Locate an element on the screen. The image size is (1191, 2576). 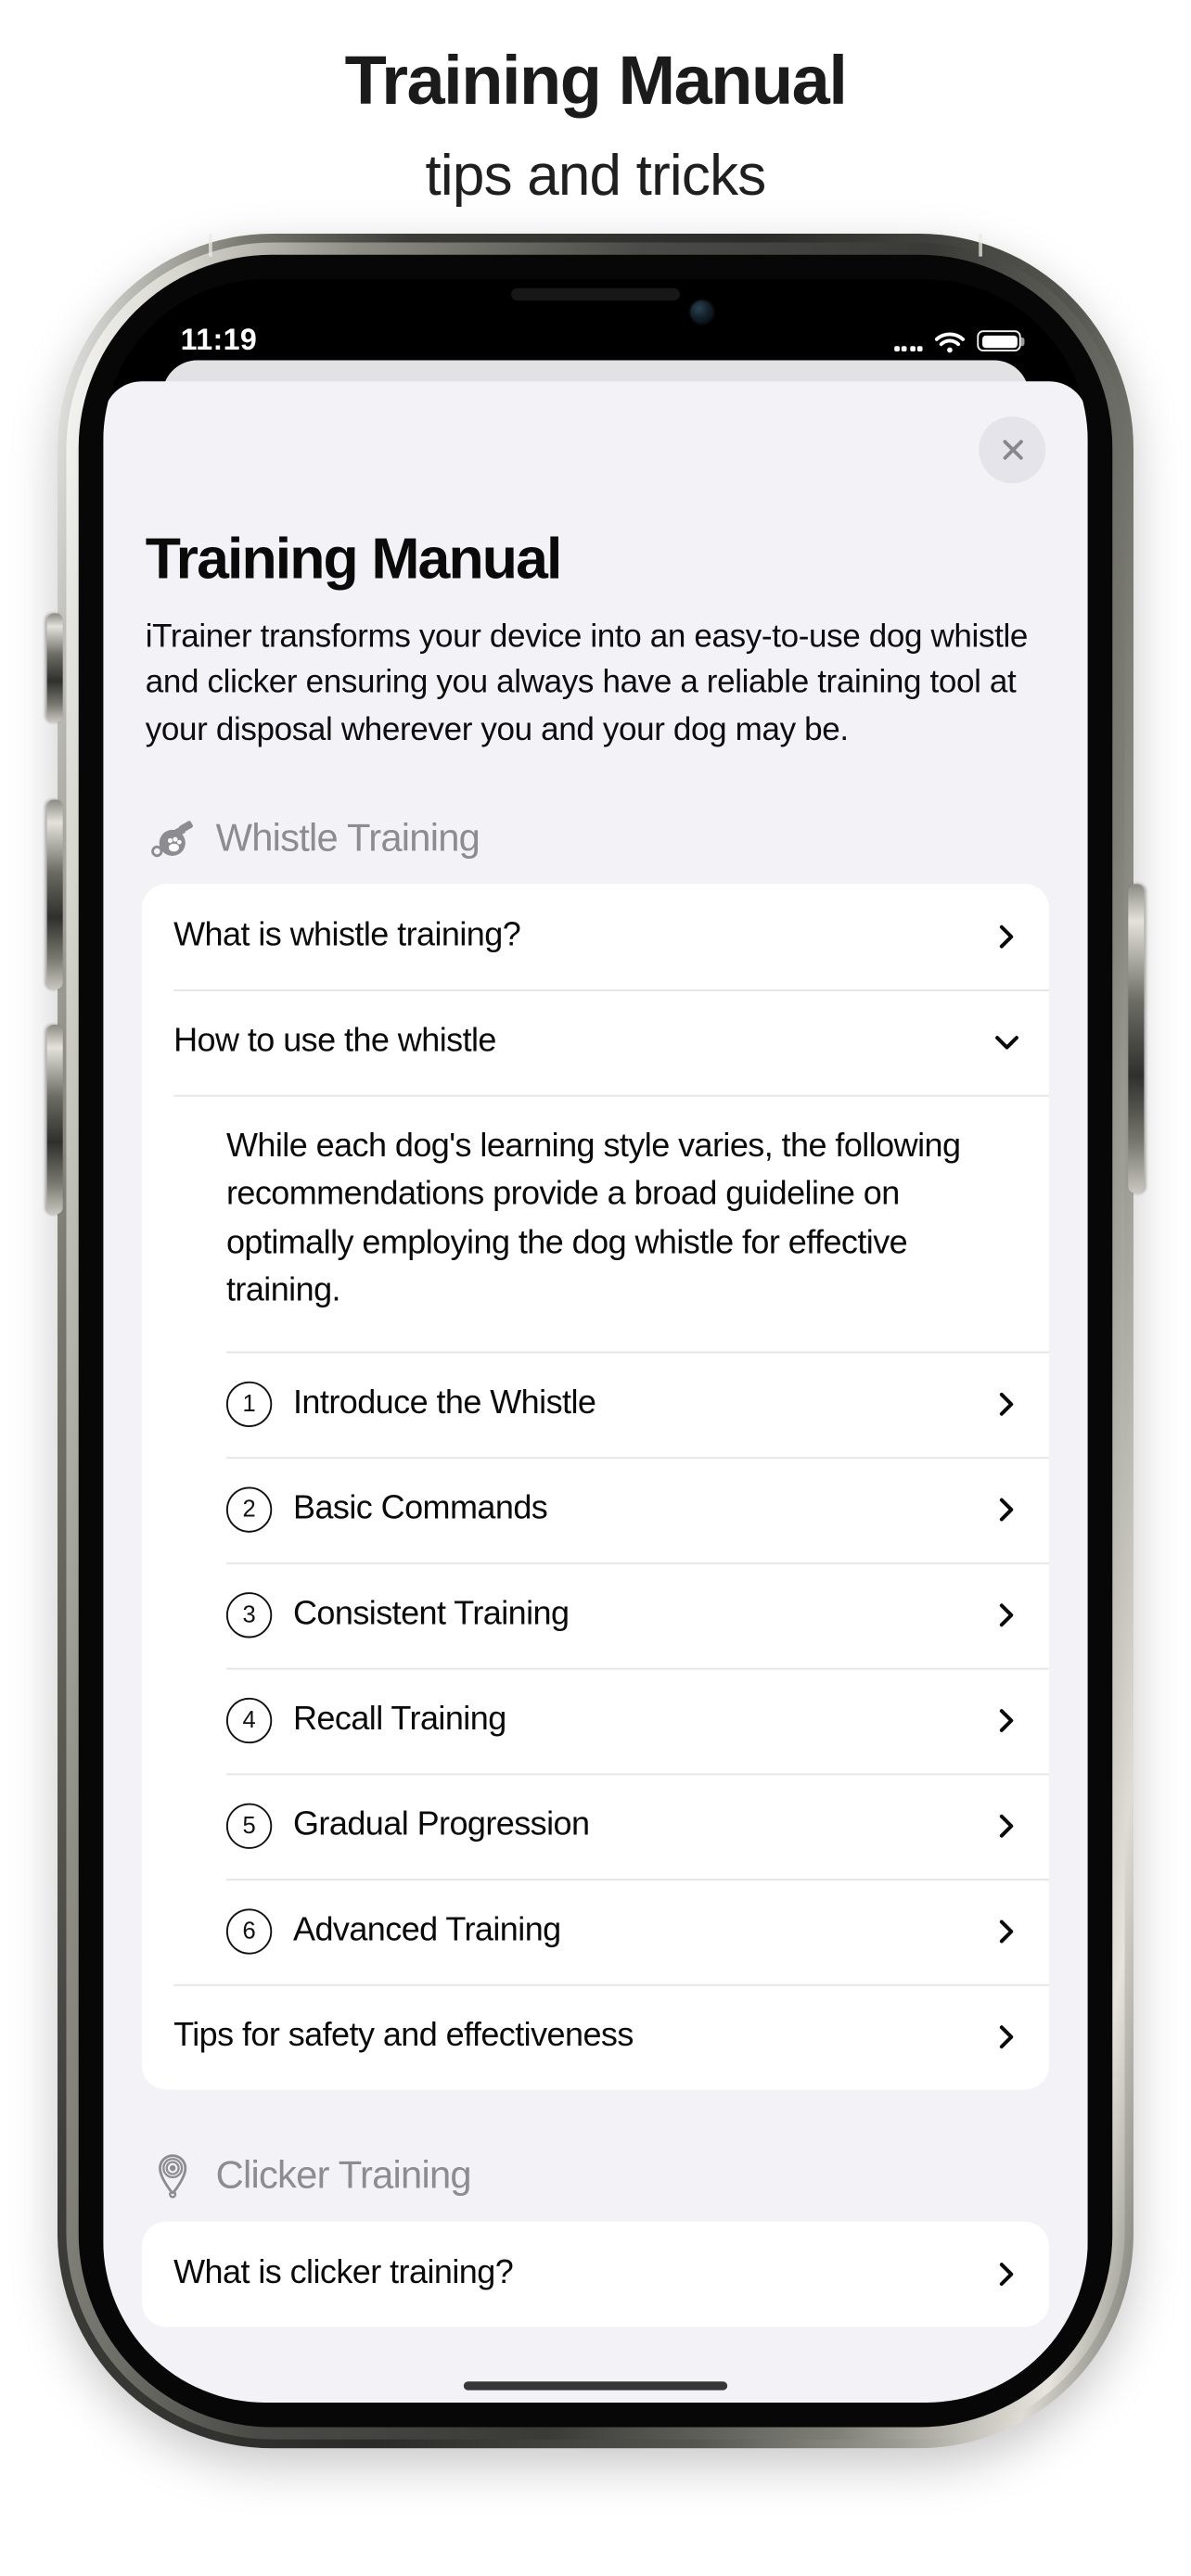
status-bar-time: 11:19 is located at coordinates (219, 340).